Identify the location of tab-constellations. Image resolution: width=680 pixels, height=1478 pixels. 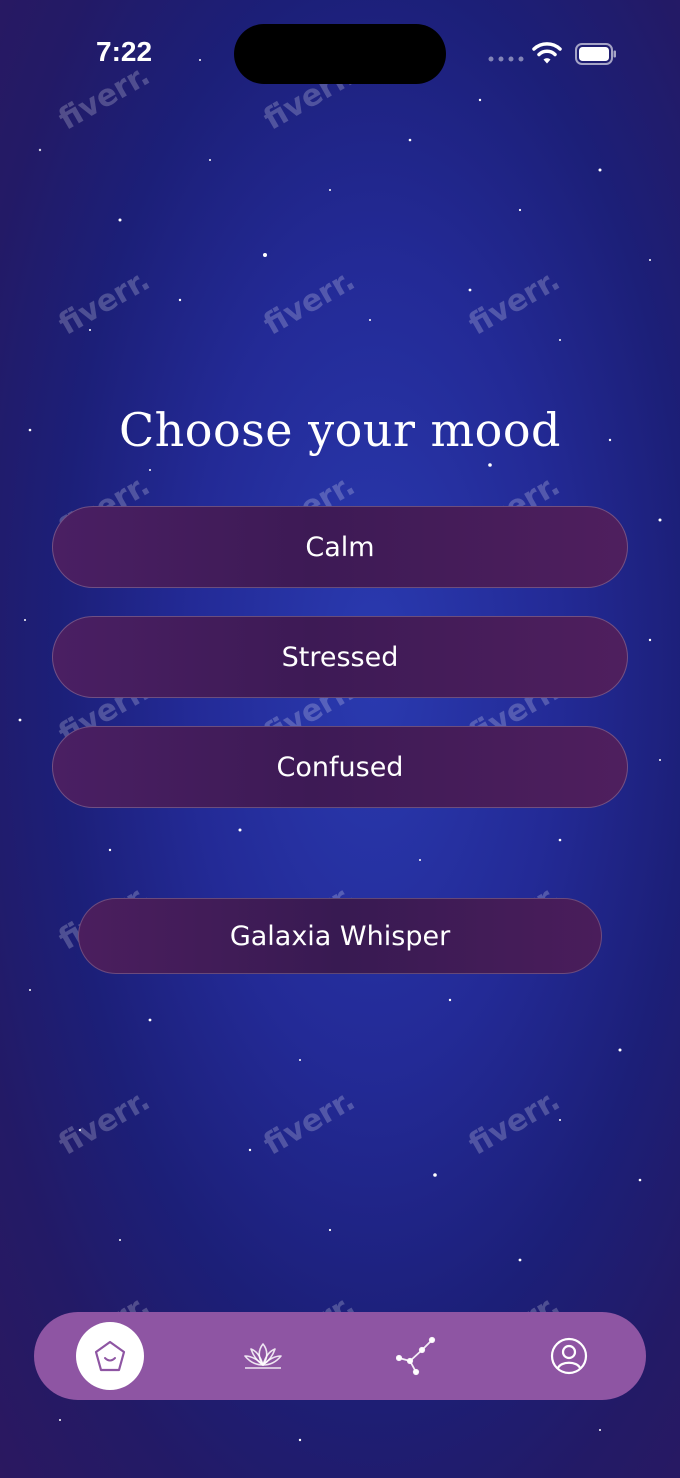
(416, 1356).